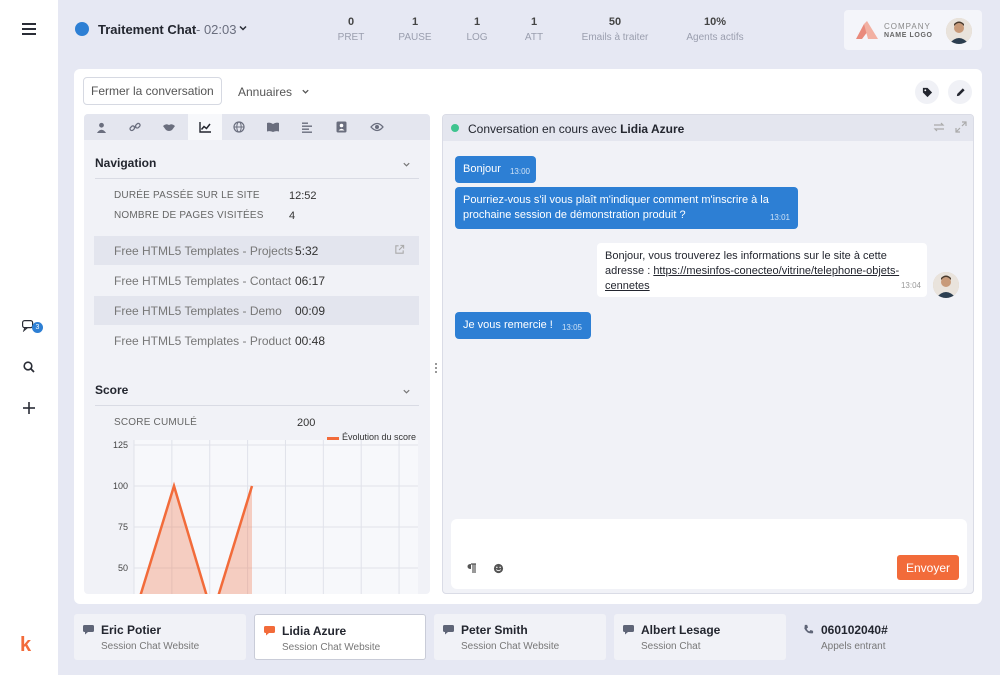  Describe the element at coordinates (189, 215) in the screenshot. I see `pages-visited-label: NOMBRE DE PAGES VISITÉES` at that location.